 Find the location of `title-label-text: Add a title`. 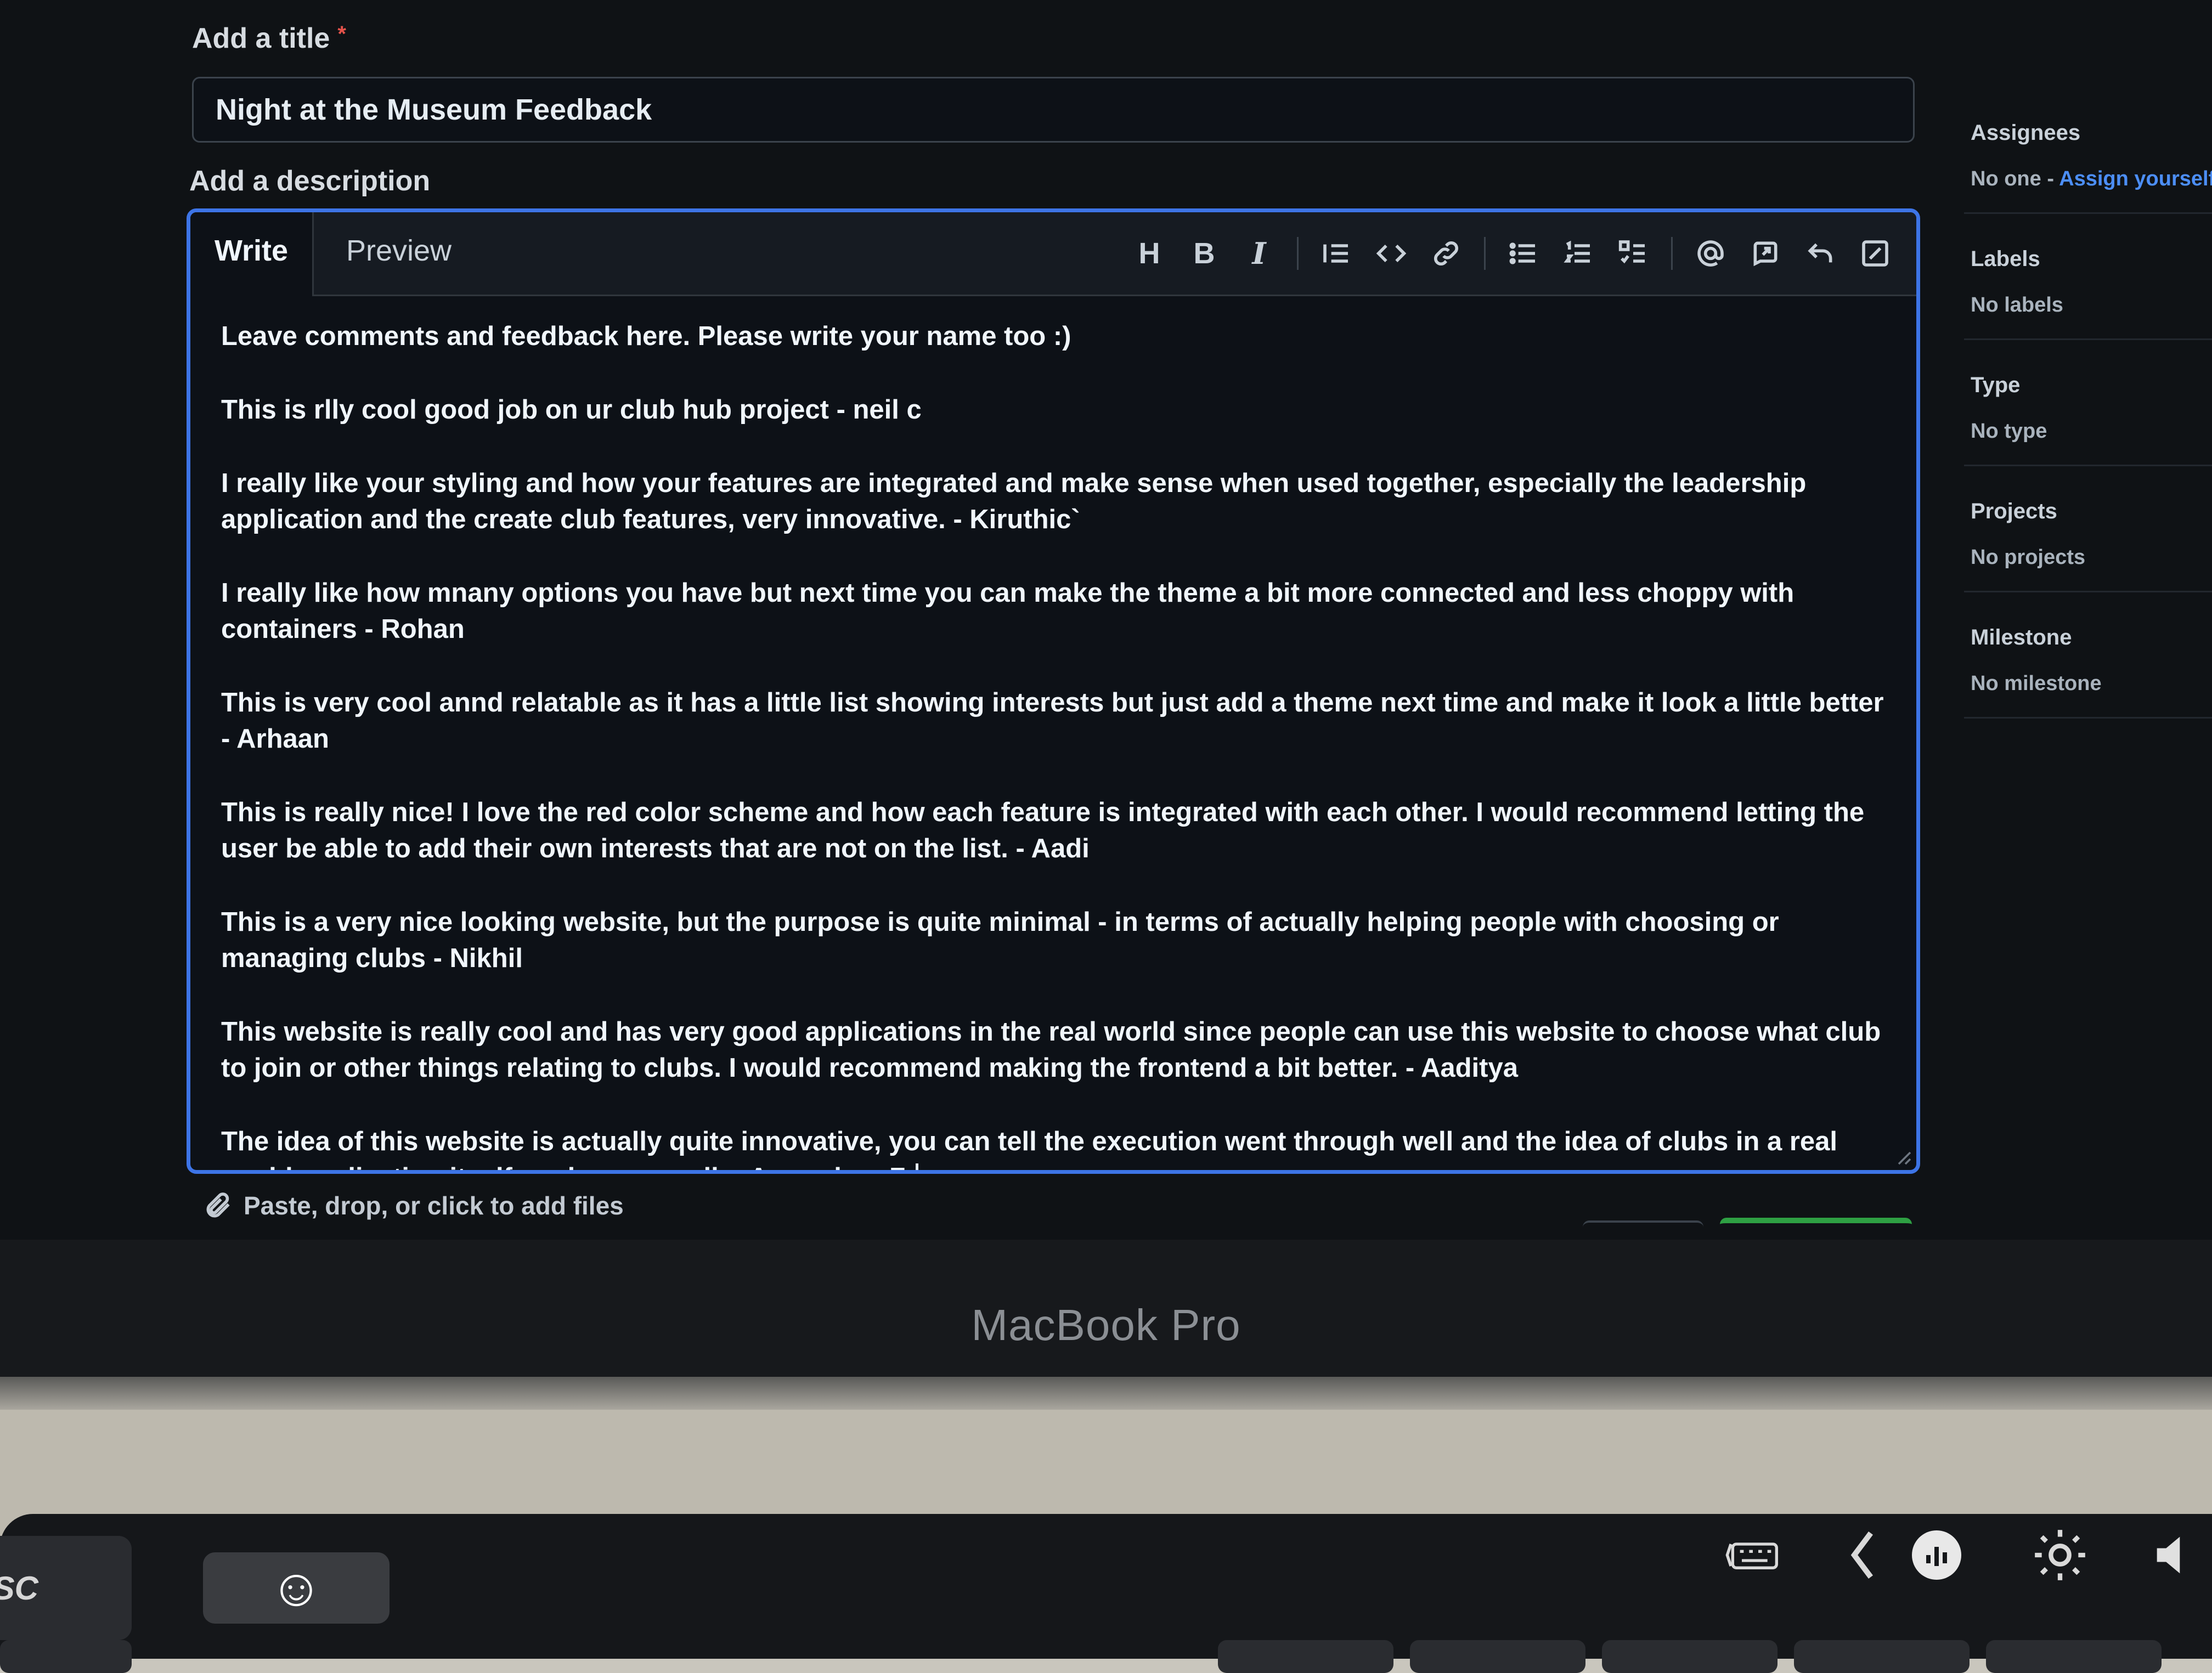

title-label-text: Add a title is located at coordinates (261, 38).